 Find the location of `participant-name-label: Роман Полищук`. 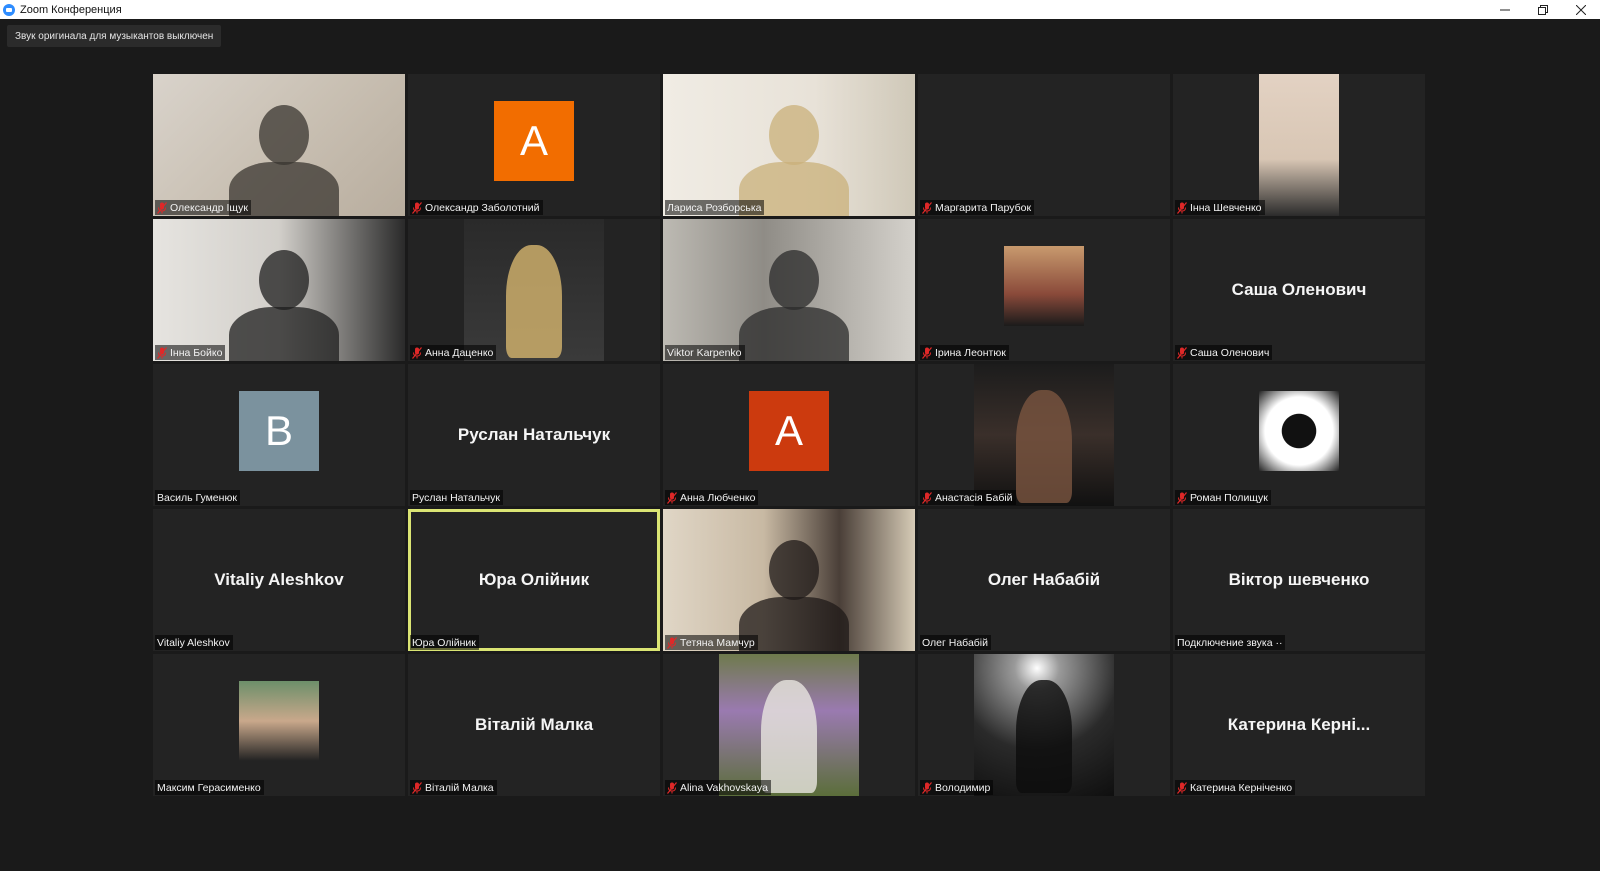

participant-name-label: Роман Полищук is located at coordinates (1223, 497).